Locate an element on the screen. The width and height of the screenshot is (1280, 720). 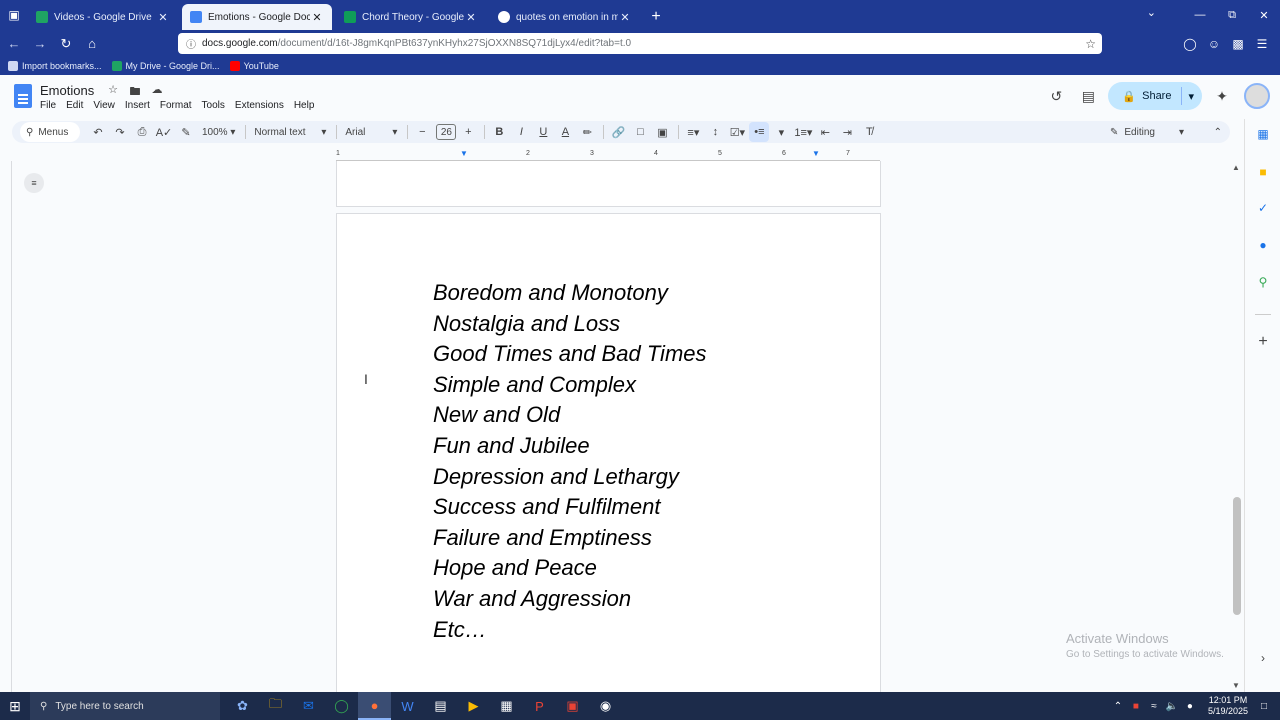
text-line: Depression and Lethargy is located at coordinates (570, 477).